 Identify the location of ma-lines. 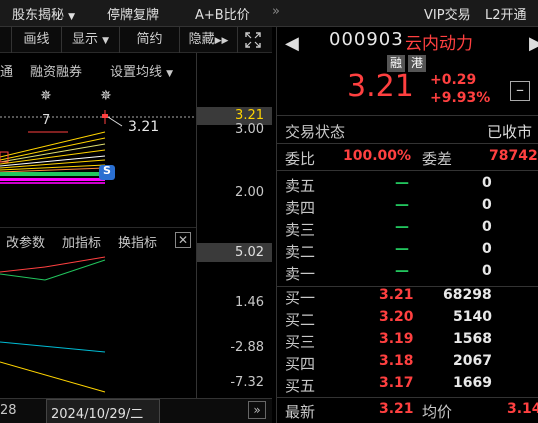
(53, 152).